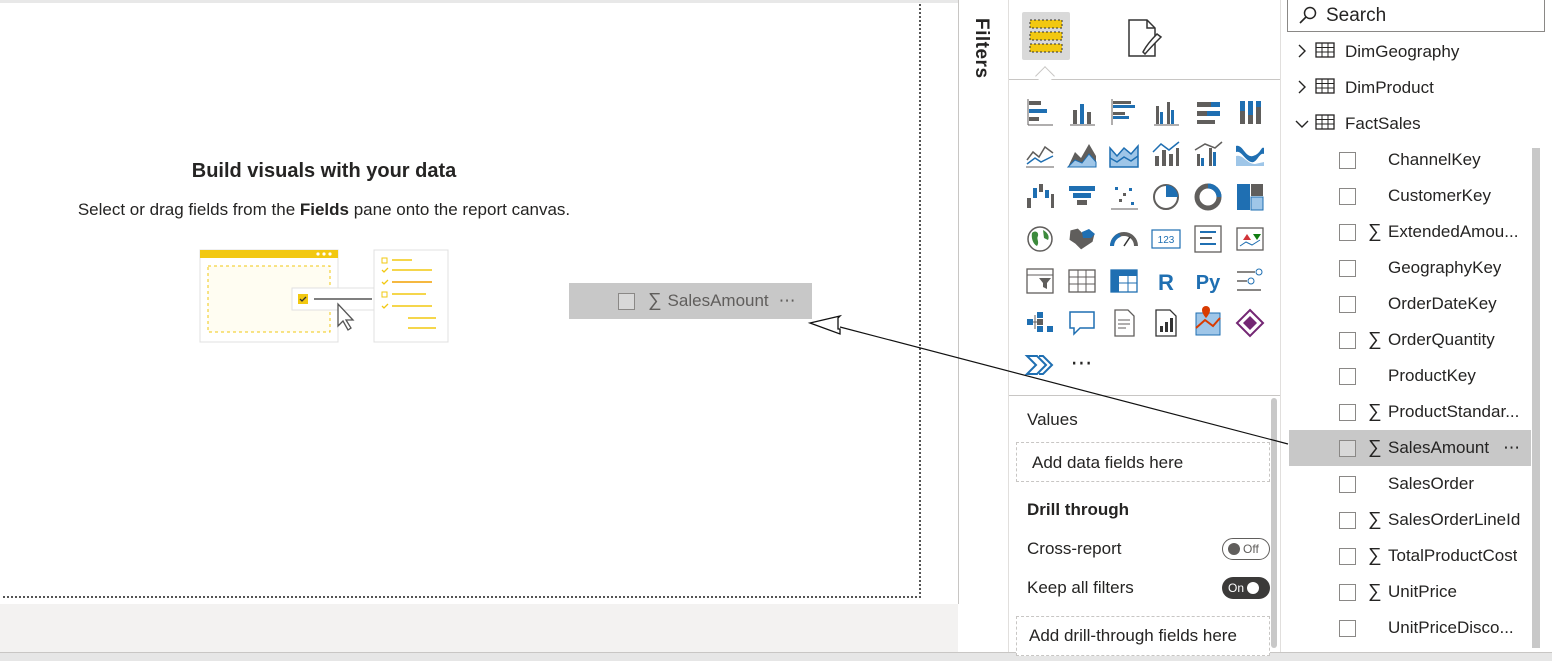 This screenshot has width=1552, height=661. What do you see at coordinates (1274, 523) in the screenshot?
I see `viz-scrollbar` at bounding box center [1274, 523].